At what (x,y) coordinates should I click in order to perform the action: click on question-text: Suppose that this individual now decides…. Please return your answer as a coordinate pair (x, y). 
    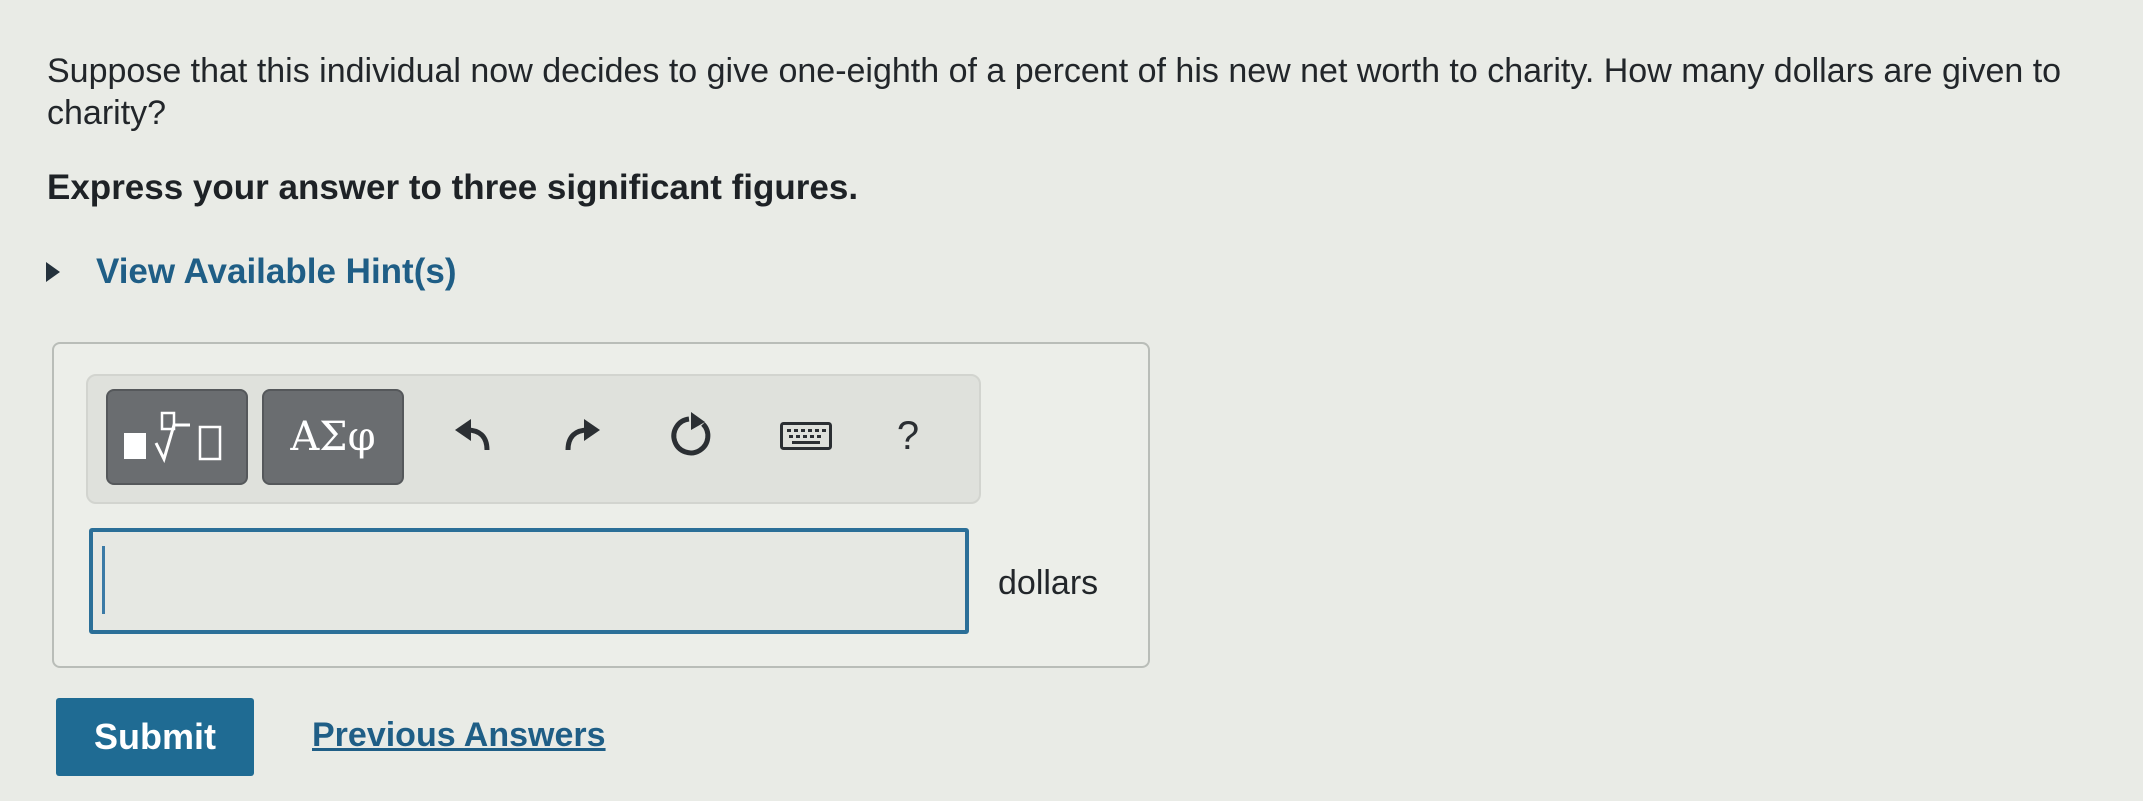
    Looking at the image, I should click on (1054, 92).